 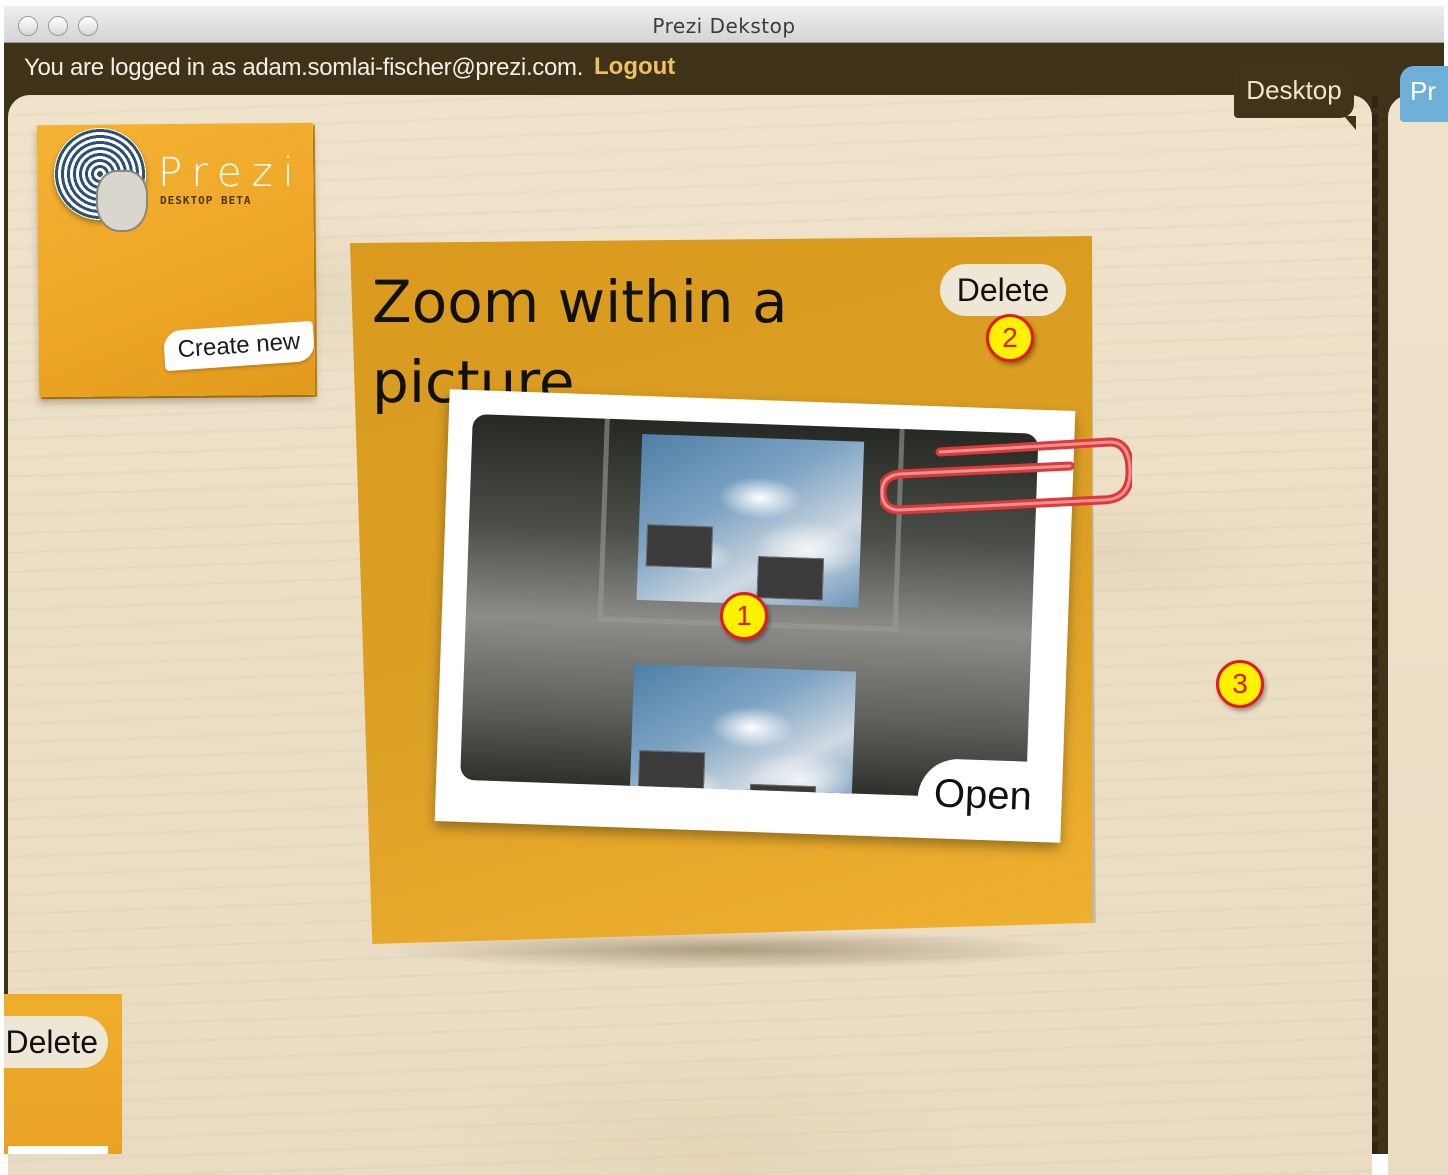 What do you see at coordinates (122, 201) in the screenshot?
I see `hand-icon` at bounding box center [122, 201].